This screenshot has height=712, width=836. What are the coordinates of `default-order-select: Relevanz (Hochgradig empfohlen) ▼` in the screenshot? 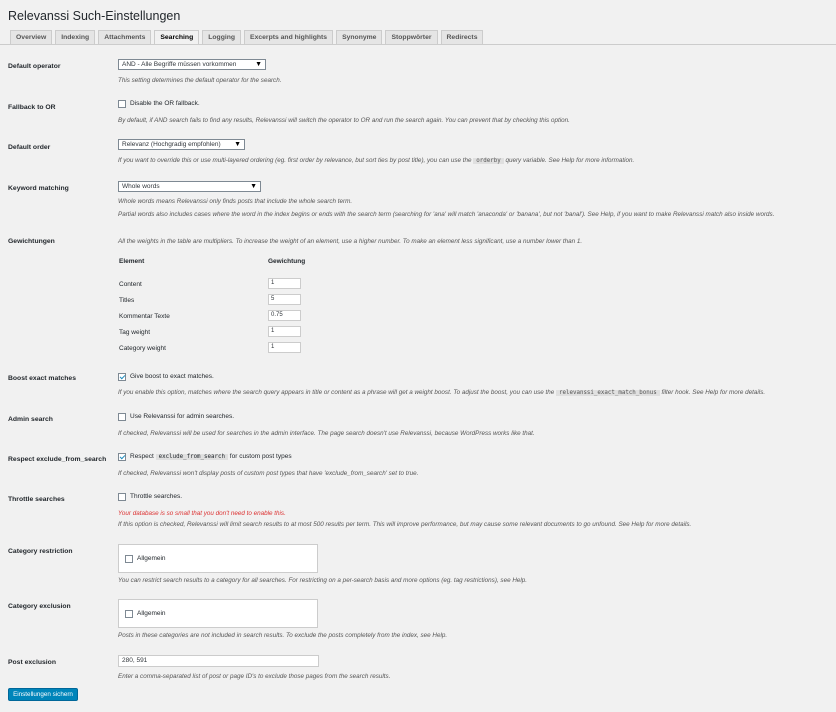 It's located at (181, 144).